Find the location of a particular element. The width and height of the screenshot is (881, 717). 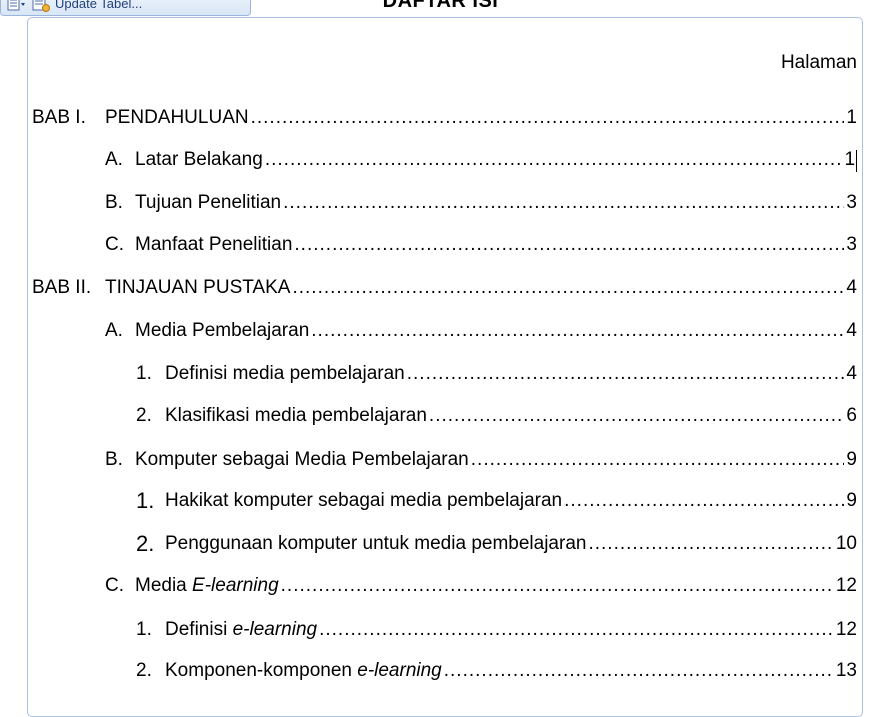

toc-entry-title: Media E-learning is located at coordinates (207, 586).